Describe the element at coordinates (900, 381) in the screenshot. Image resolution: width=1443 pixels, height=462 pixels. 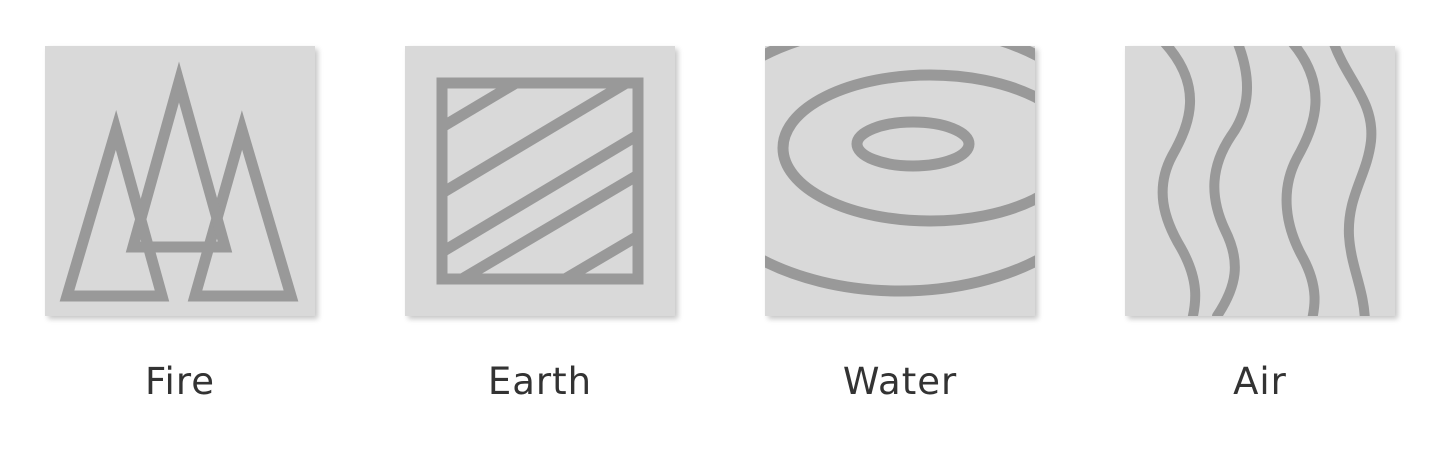
I see `water-label: Water` at that location.